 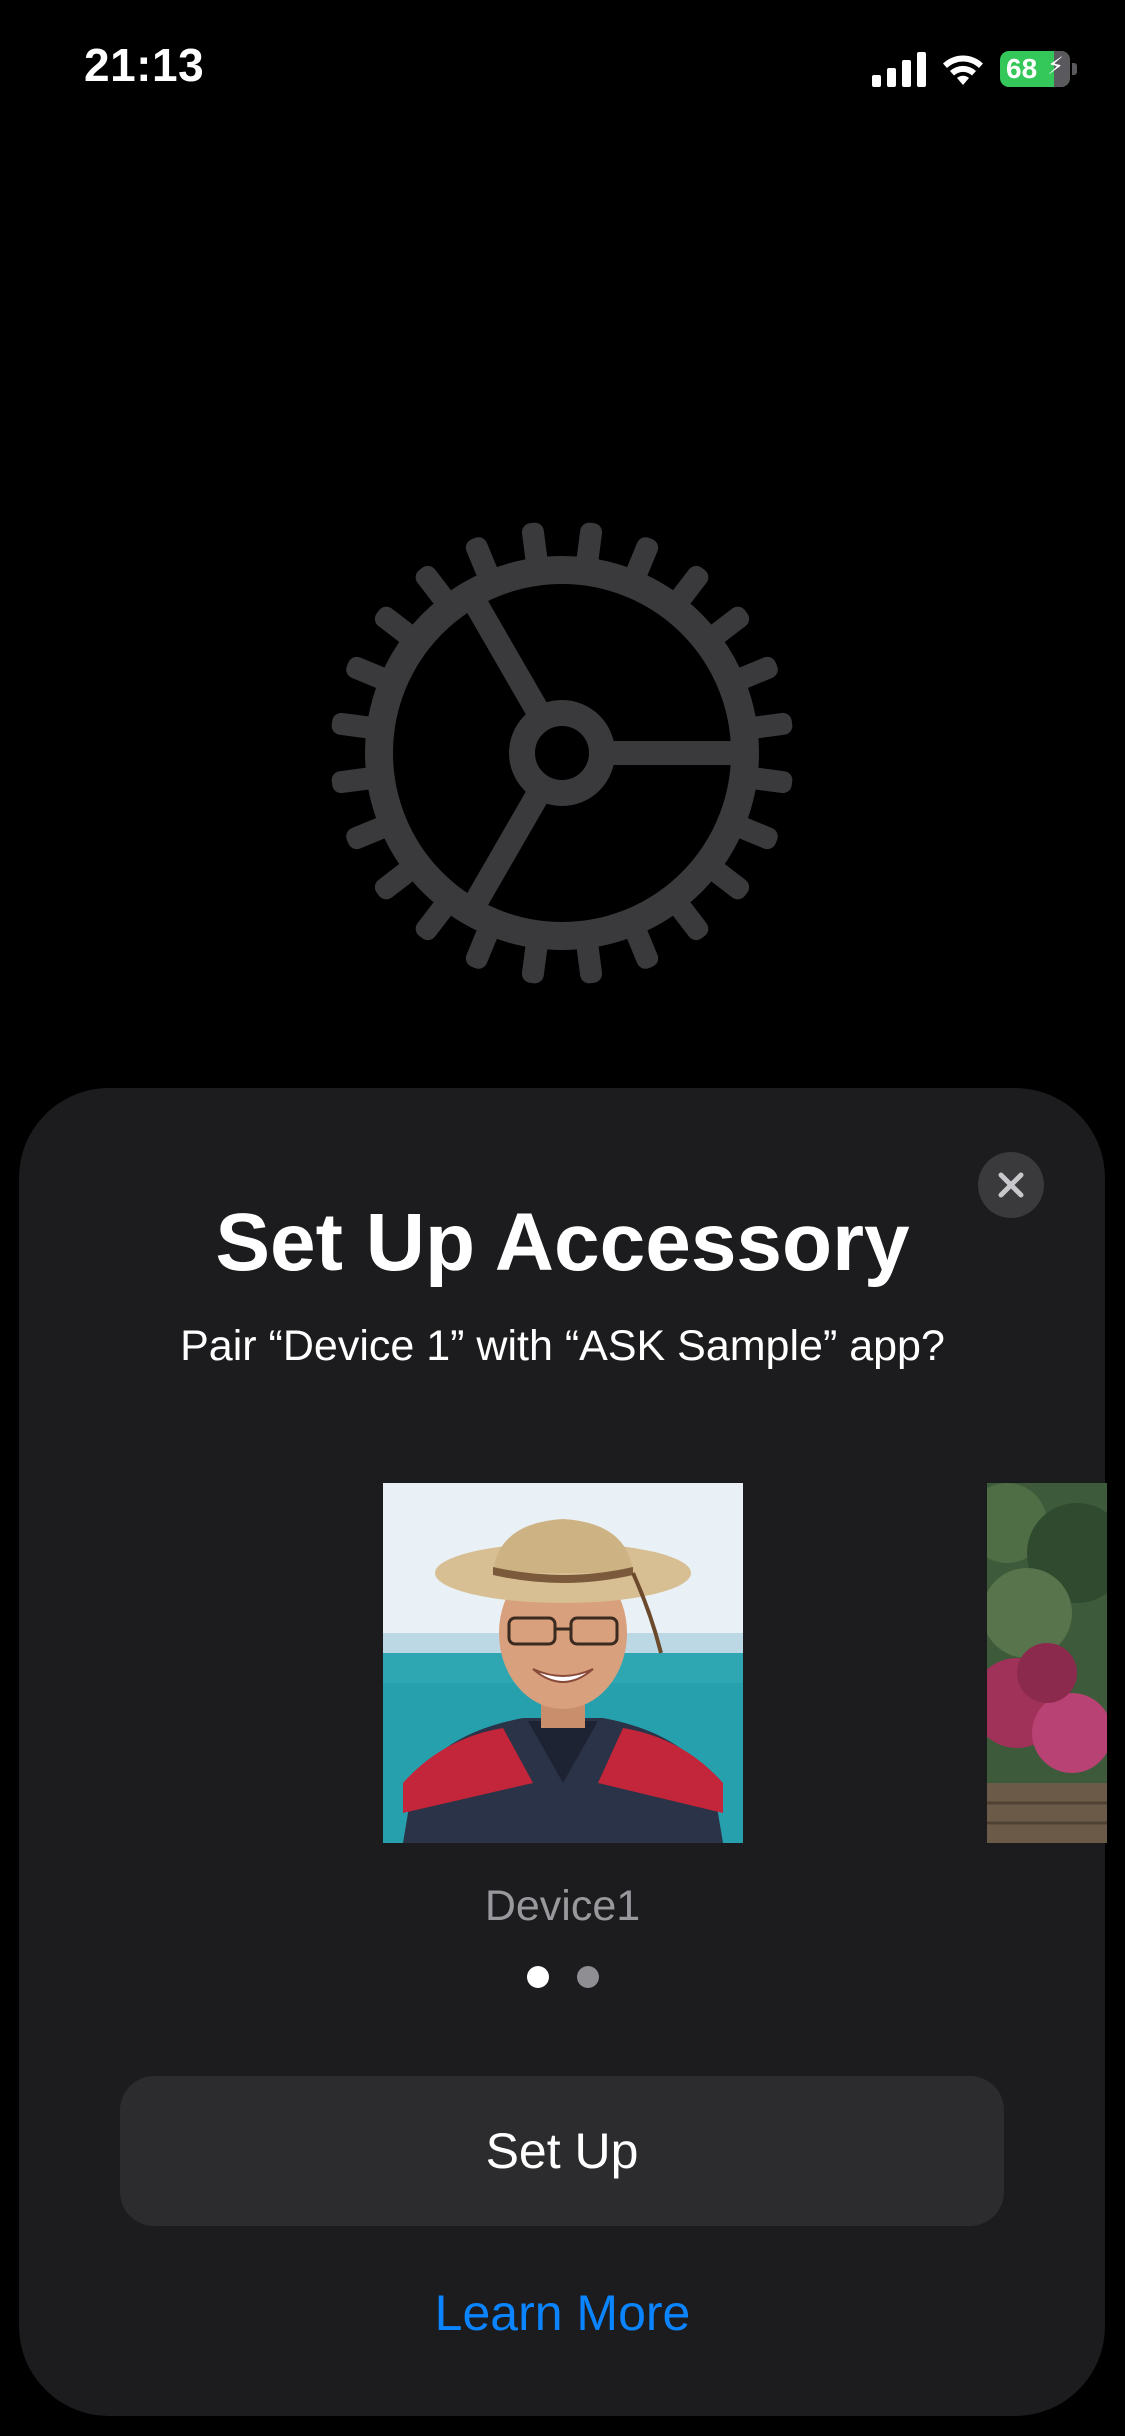 I want to click on status-icons: 68 ⚡, so click(x=974, y=69).